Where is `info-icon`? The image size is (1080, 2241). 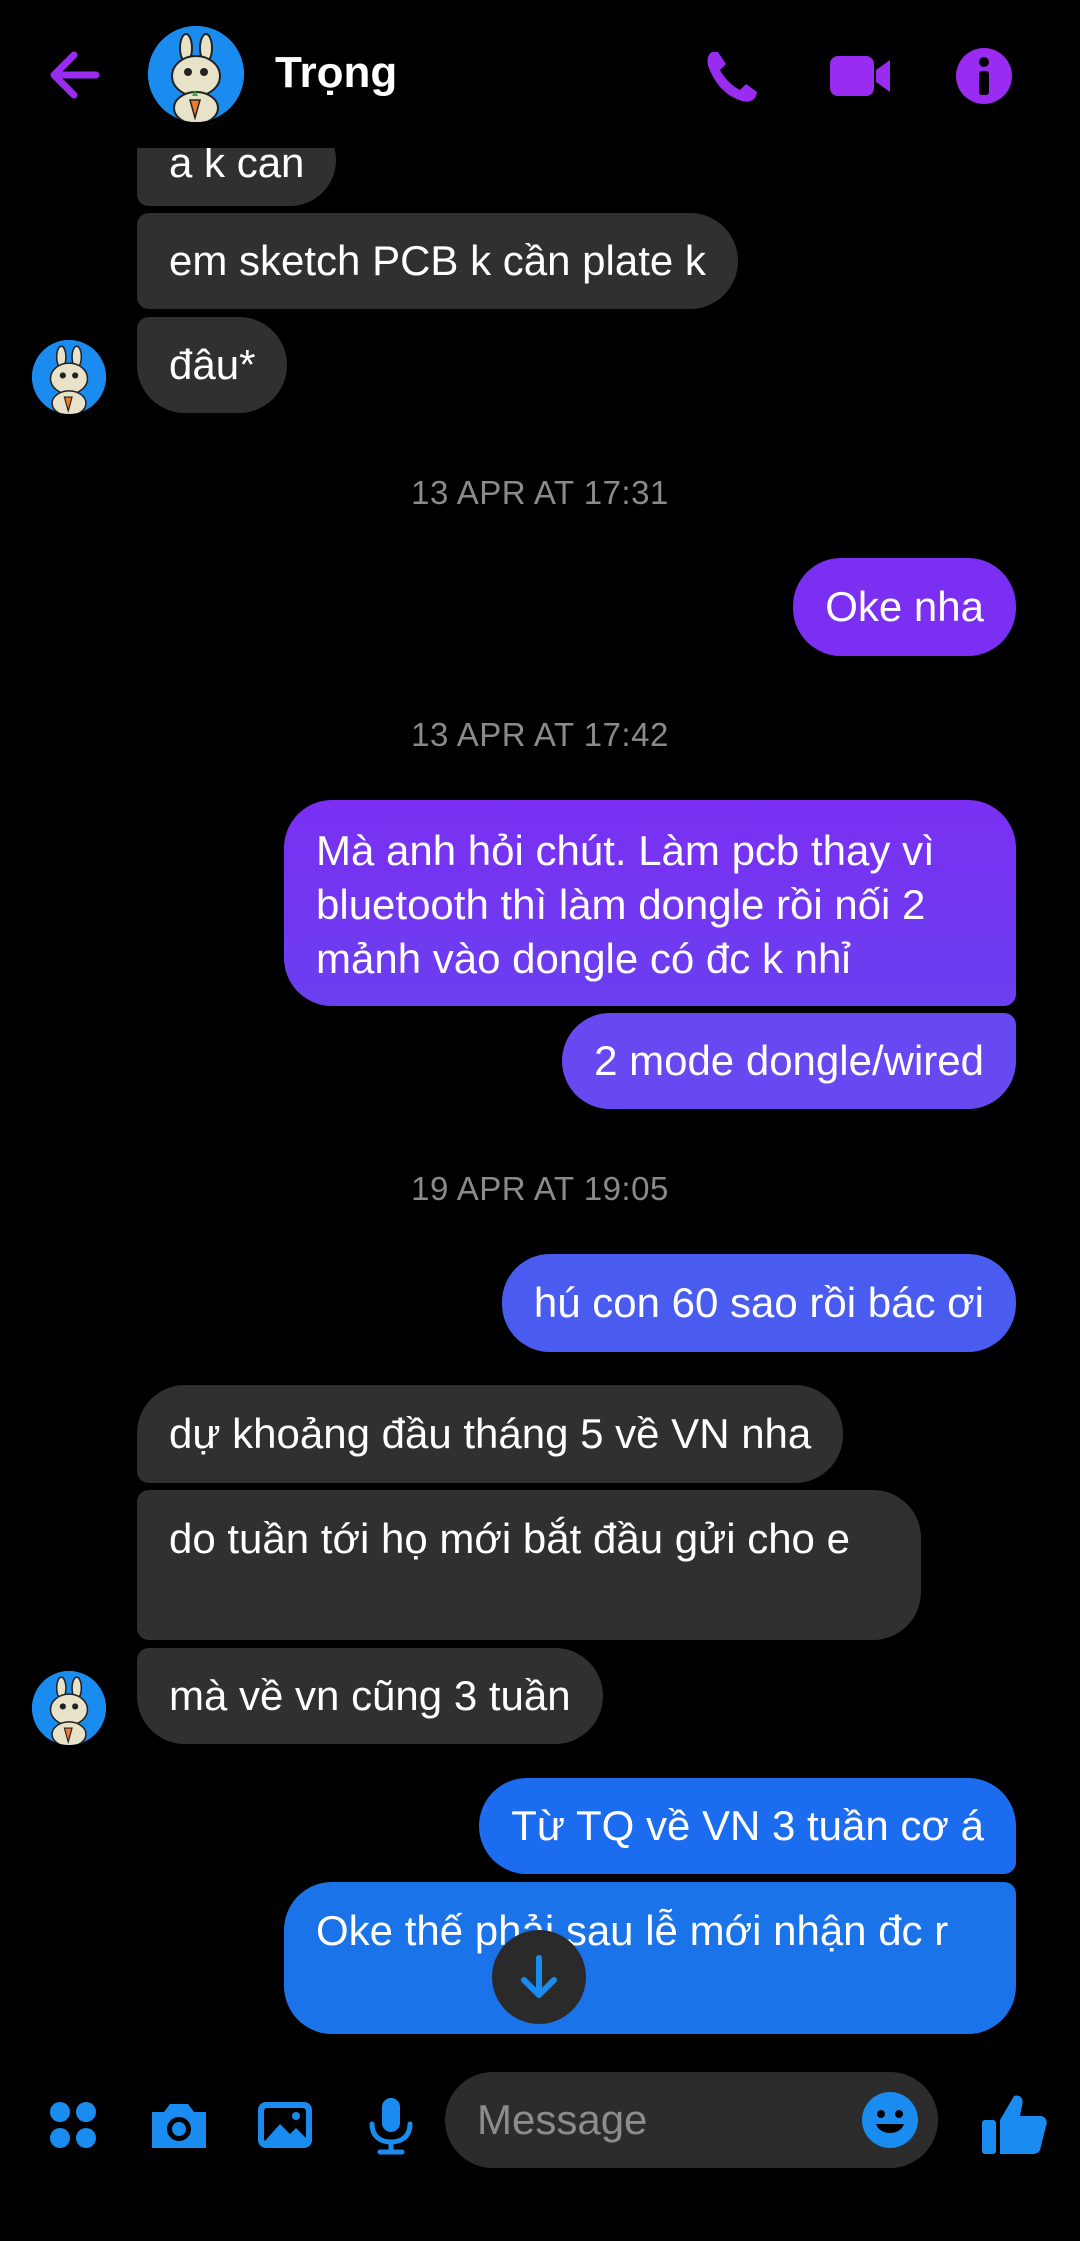 info-icon is located at coordinates (984, 76).